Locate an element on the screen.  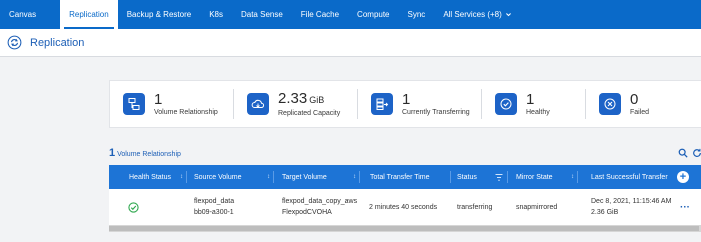
column-header-source-volume: Source Volume ↕ is located at coordinates (230, 177).